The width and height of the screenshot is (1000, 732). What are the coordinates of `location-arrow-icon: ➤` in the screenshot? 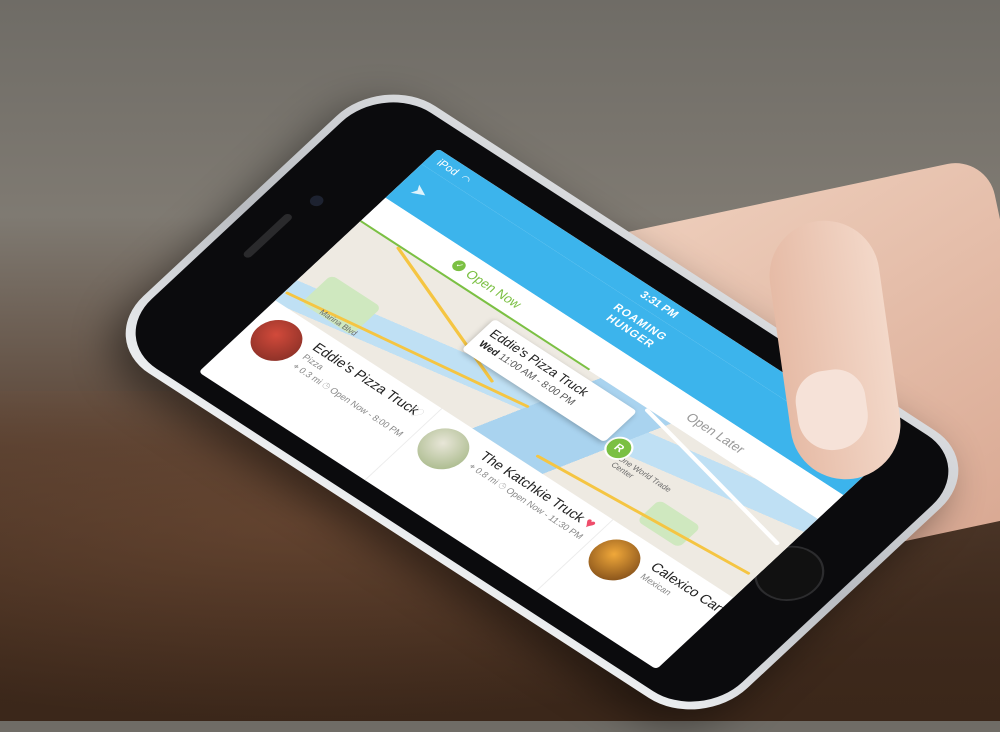 It's located at (424, 194).